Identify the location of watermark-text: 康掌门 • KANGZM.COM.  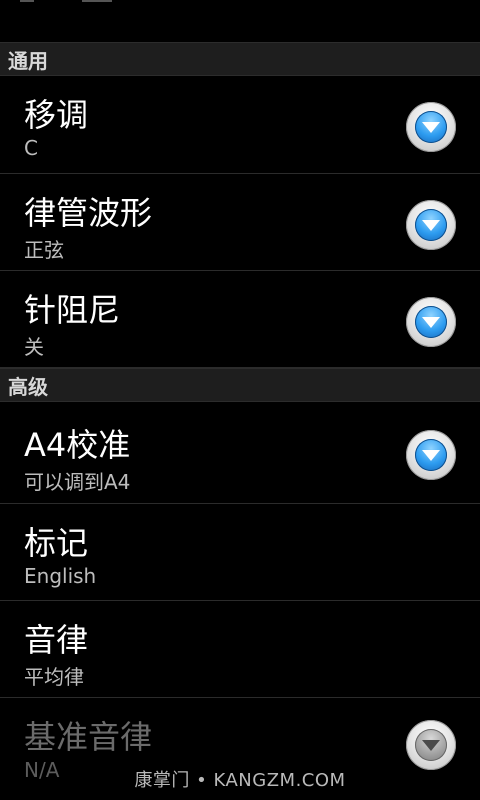
(240, 780).